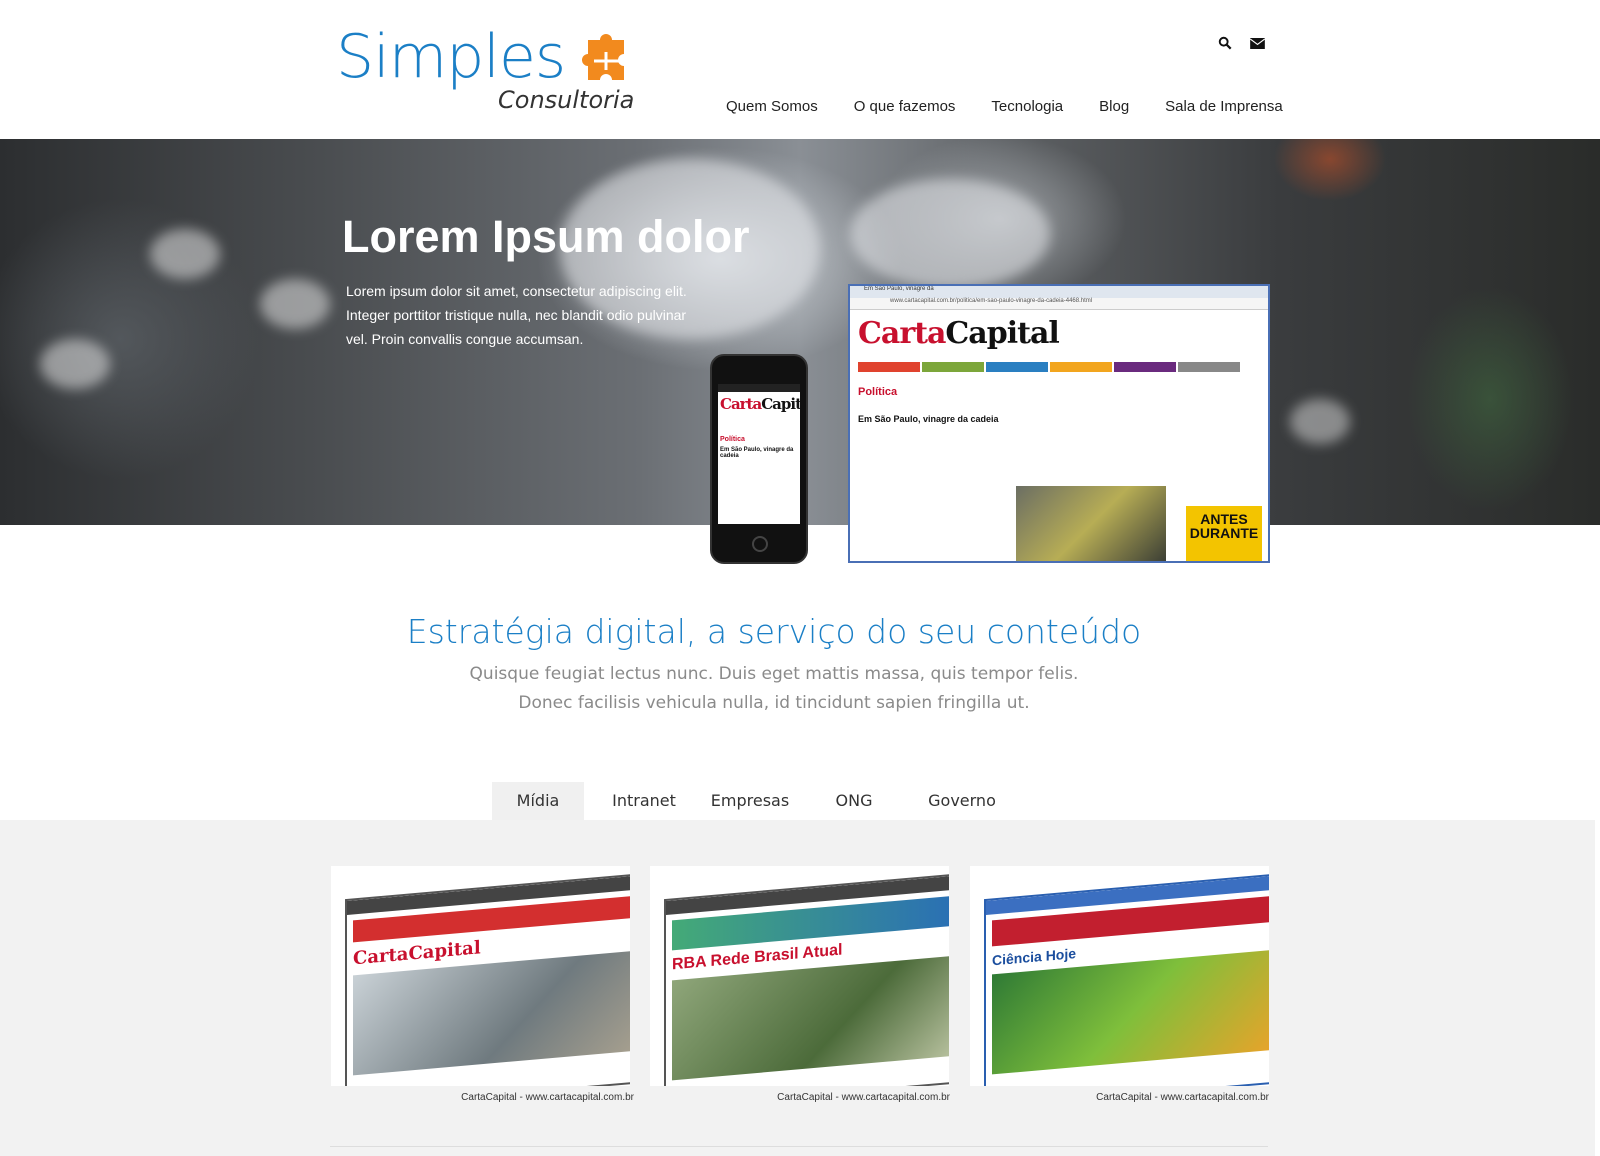 This screenshot has width=1600, height=1156. I want to click on site-screenshot: RBA Rede Brasil Atual, so click(806, 979).